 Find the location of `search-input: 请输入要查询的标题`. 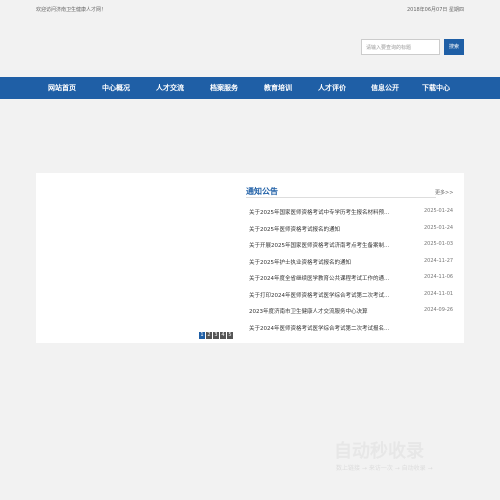

search-input: 请输入要查询的标题 is located at coordinates (400, 47).